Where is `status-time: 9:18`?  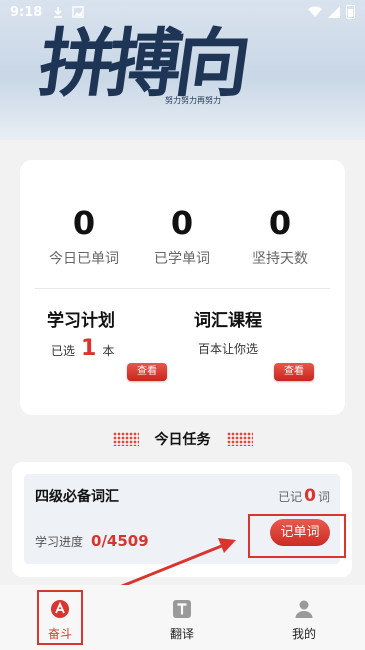
status-time: 9:18 is located at coordinates (26, 12).